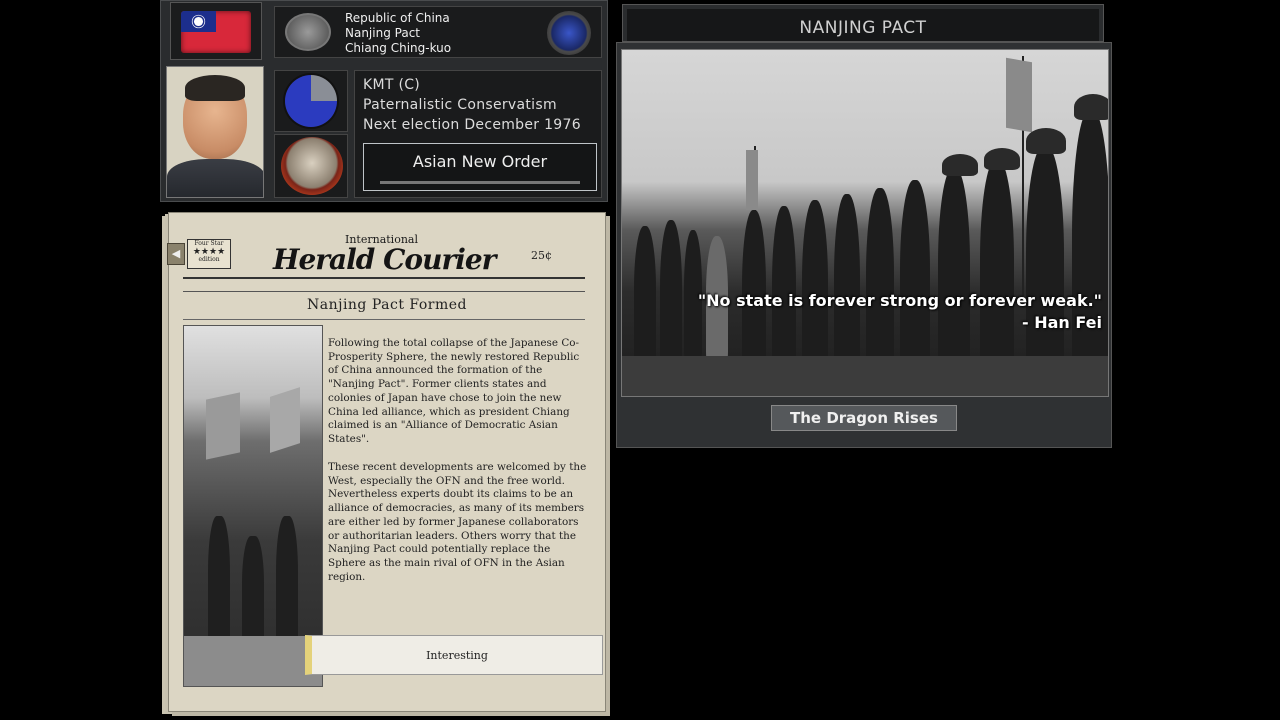  What do you see at coordinates (569, 33) in the screenshot?
I see `faction-emblem-icon` at bounding box center [569, 33].